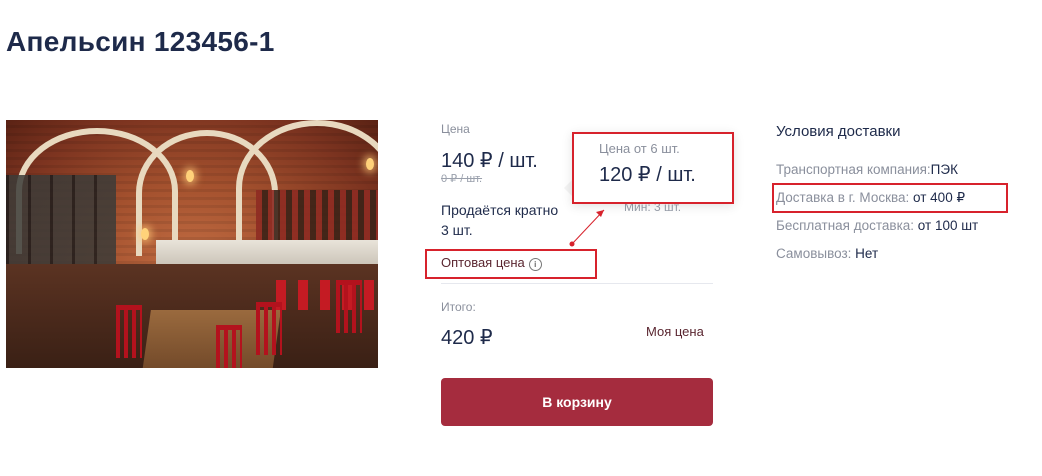  Describe the element at coordinates (838, 131) in the screenshot. I see `delivery-title: Условия доставки` at that location.